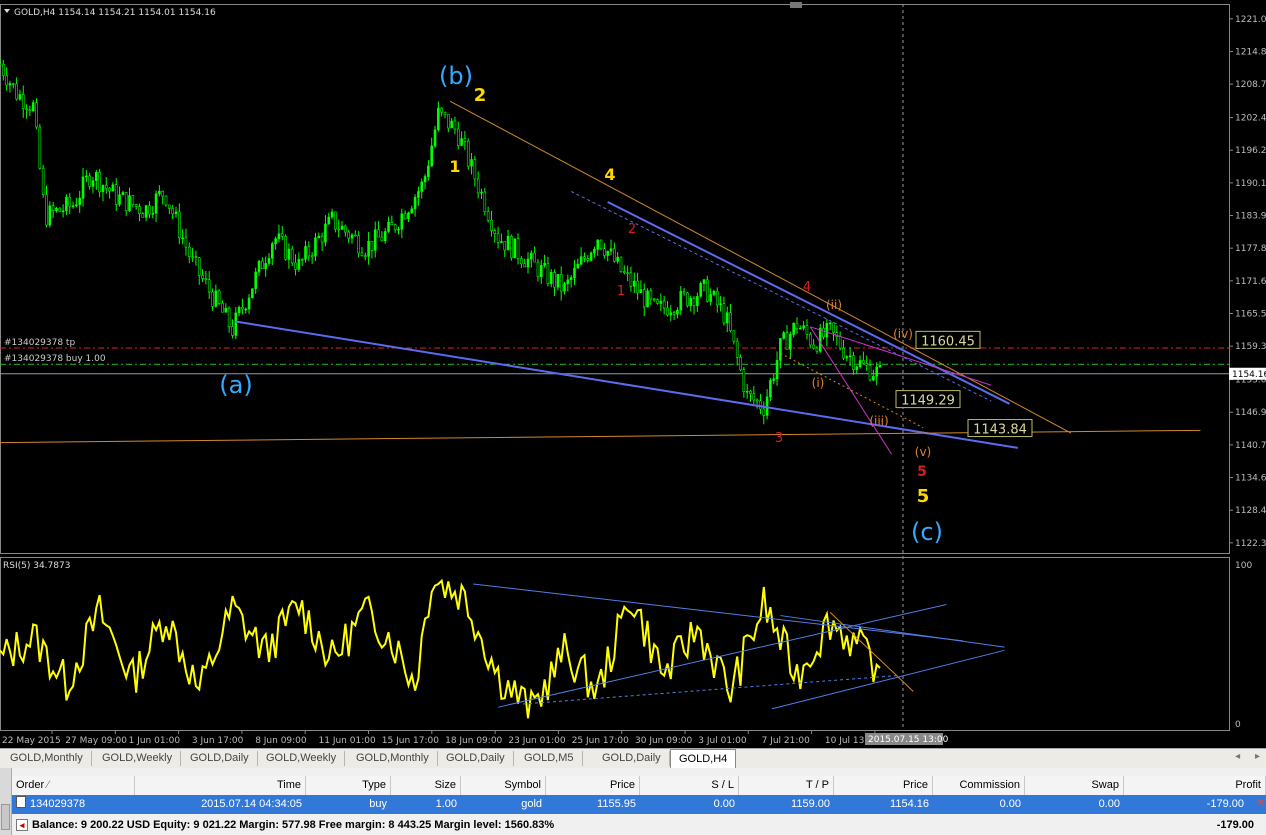 The height and width of the screenshot is (835, 1266). What do you see at coordinates (281, 741) in the screenshot?
I see `time-tick-label: 8 Jun 09:00` at bounding box center [281, 741].